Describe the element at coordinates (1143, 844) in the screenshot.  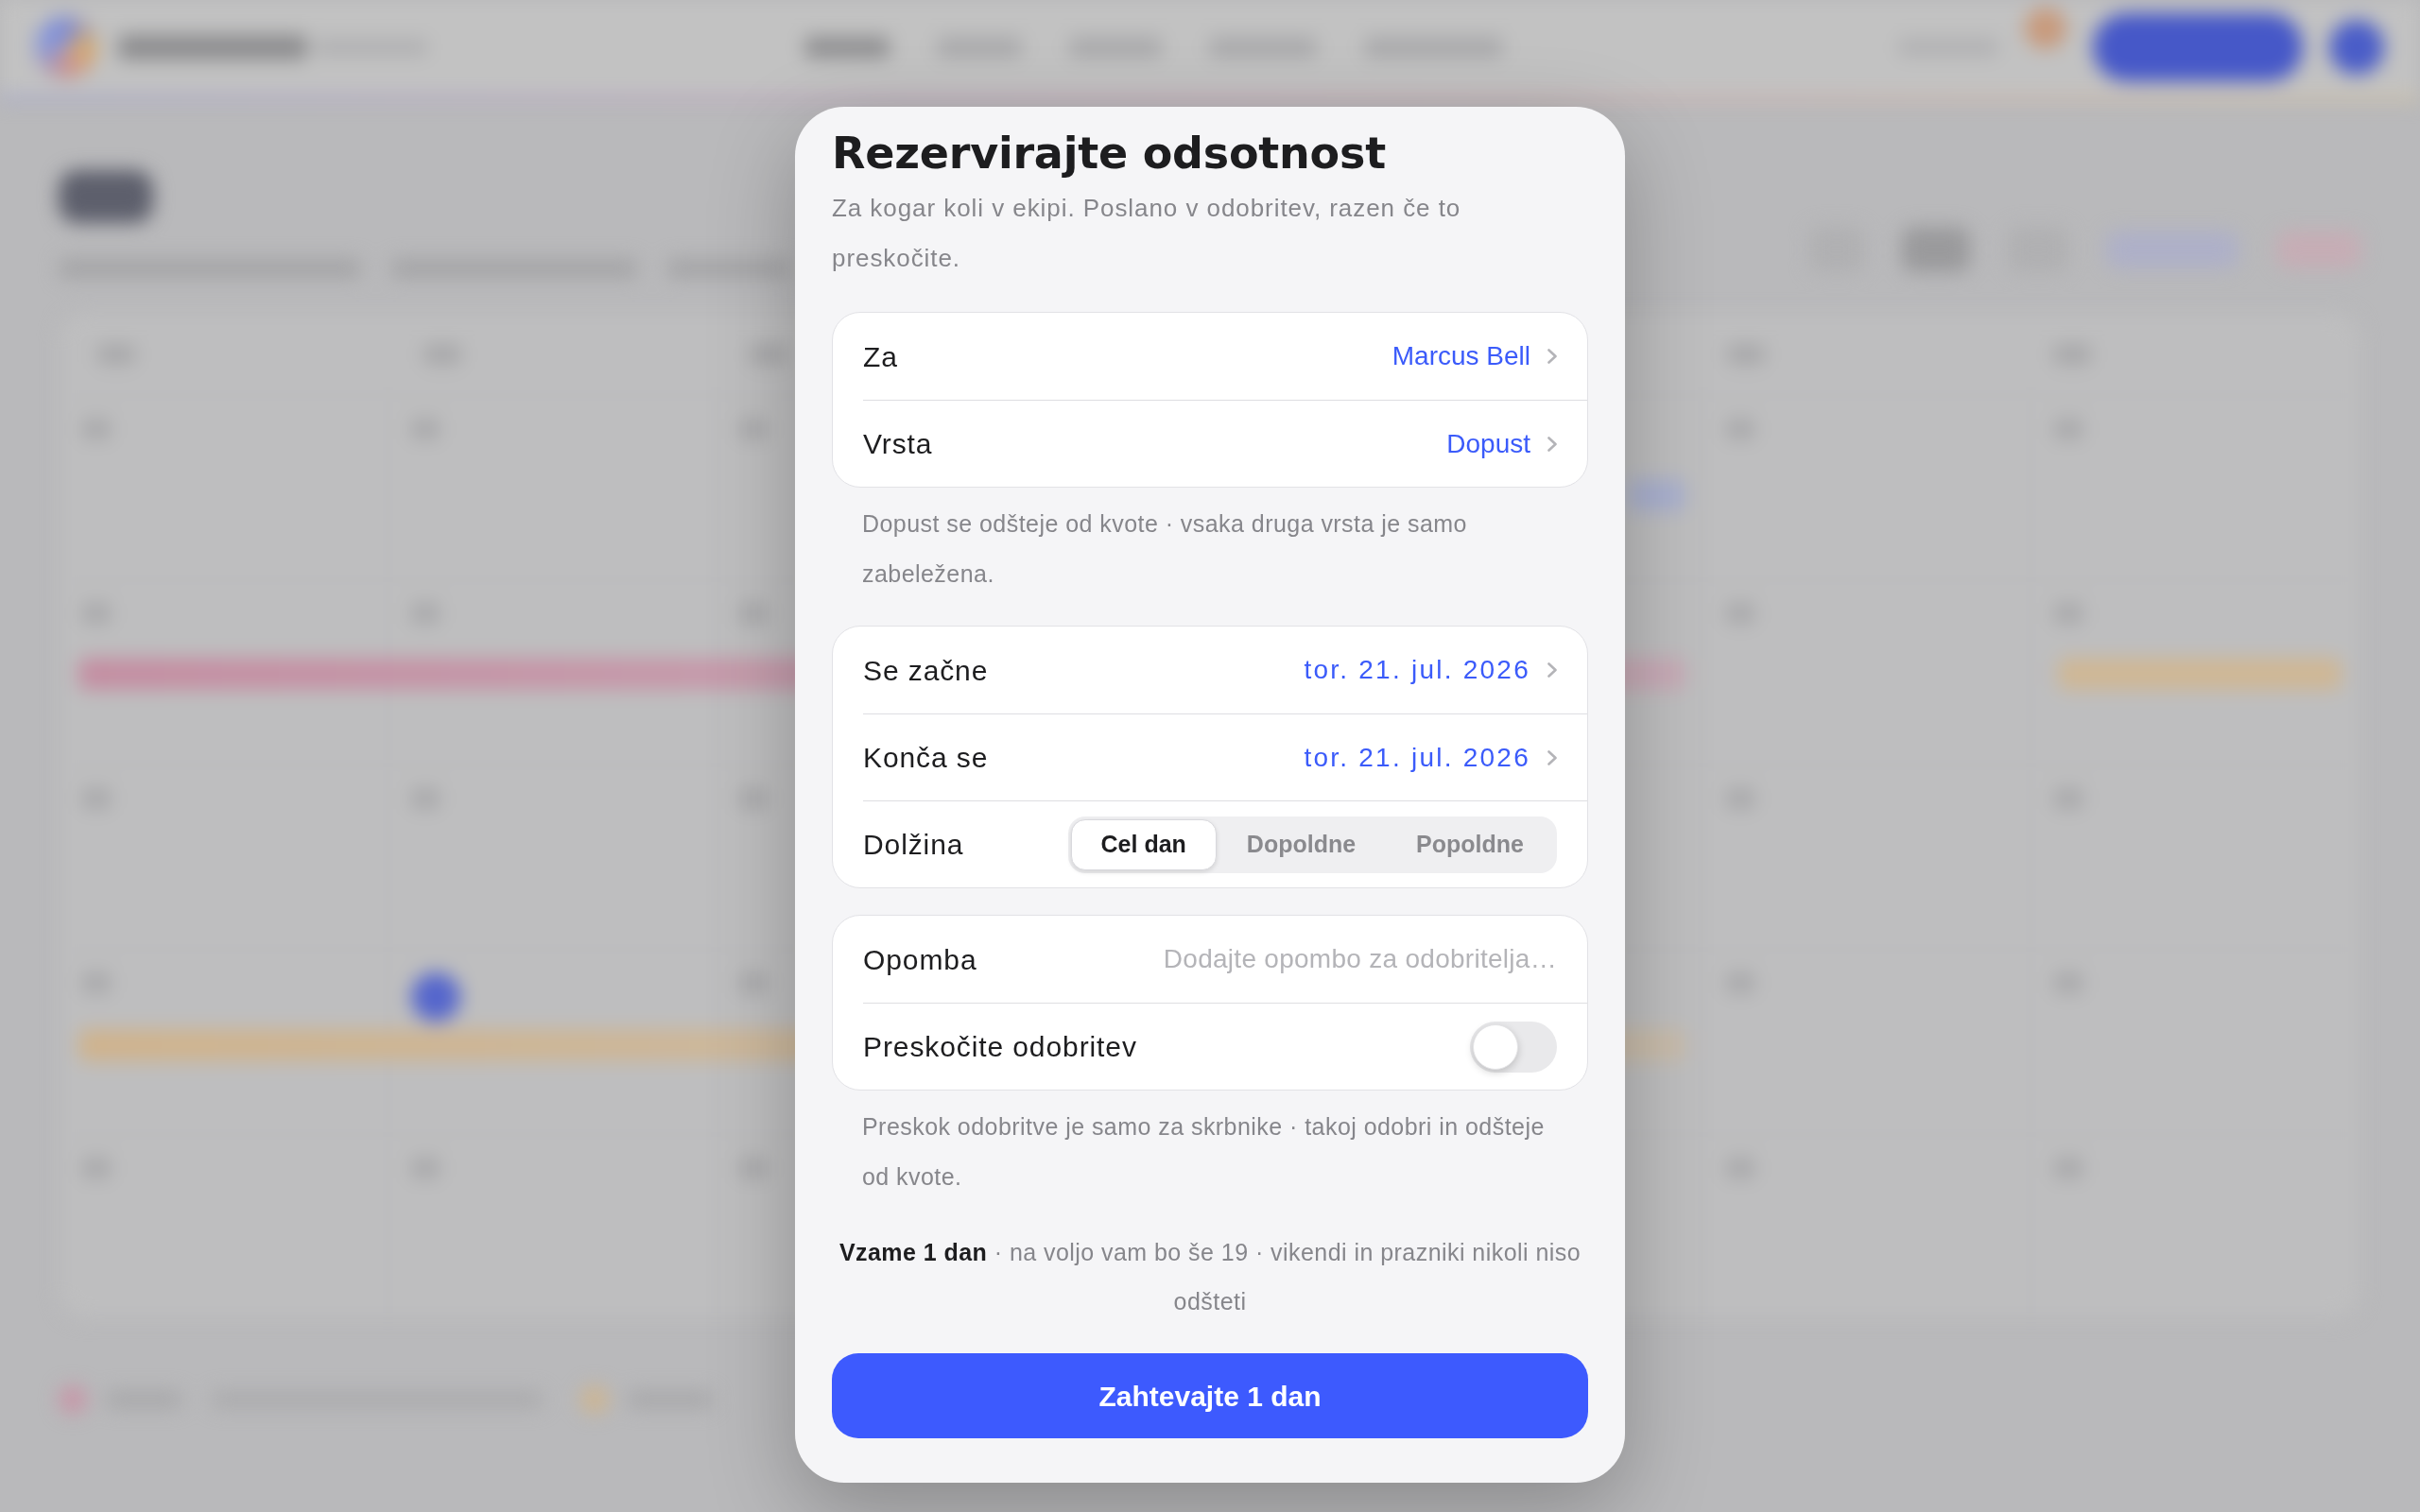
I see `segment-option: Cel dan` at that location.